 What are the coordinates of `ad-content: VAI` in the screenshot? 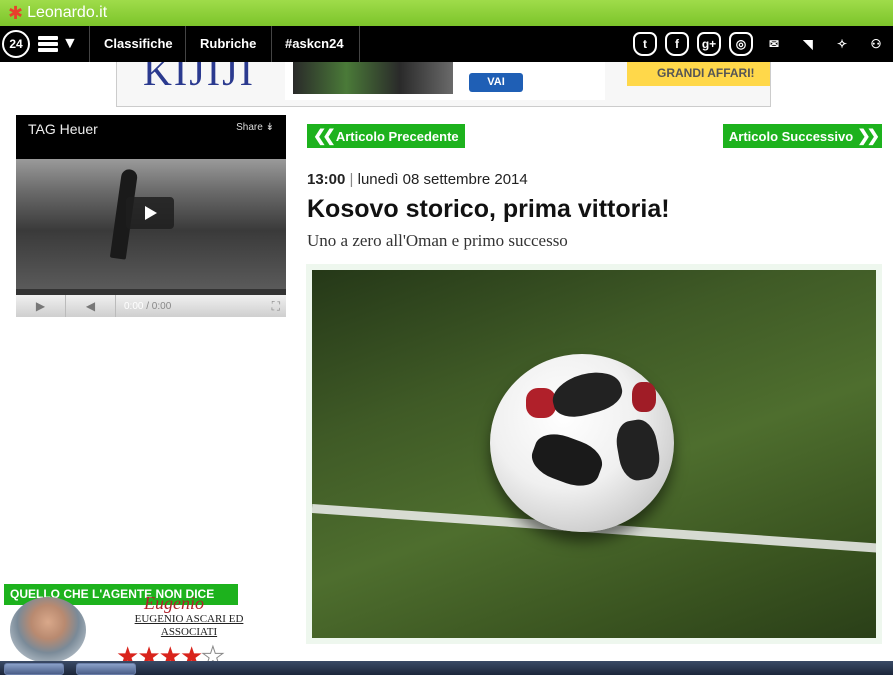 It's located at (445, 81).